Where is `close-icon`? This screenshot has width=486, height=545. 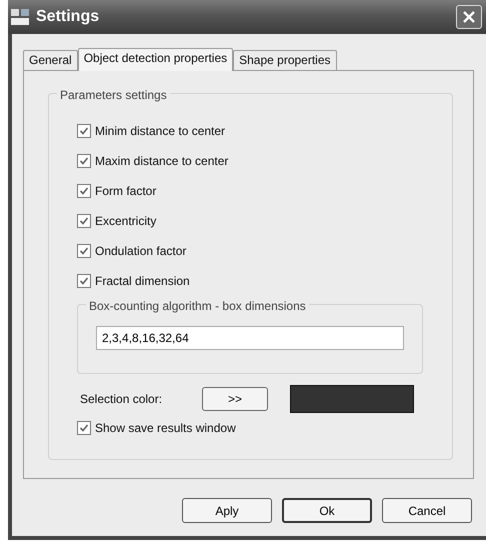 close-icon is located at coordinates (469, 17).